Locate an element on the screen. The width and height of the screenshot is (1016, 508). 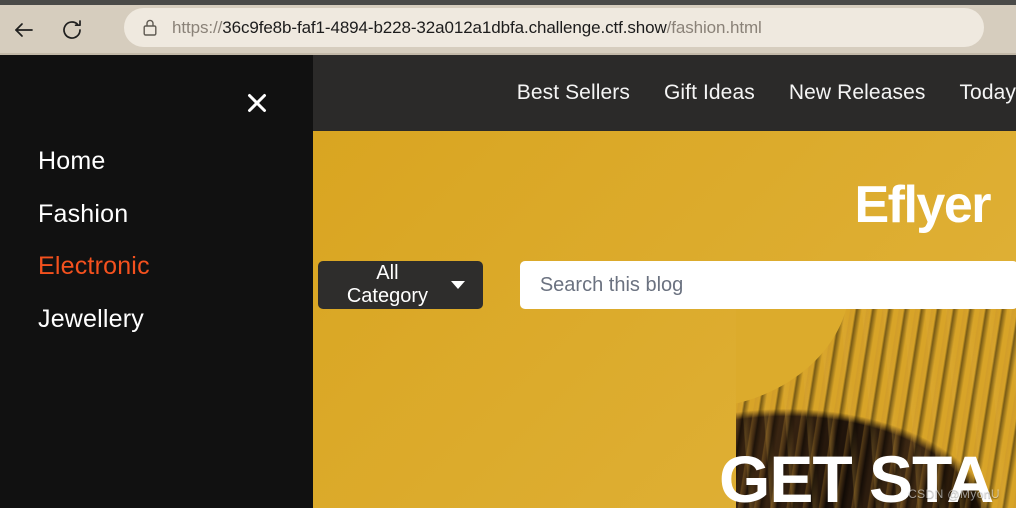
reload-button is located at coordinates (72, 30).